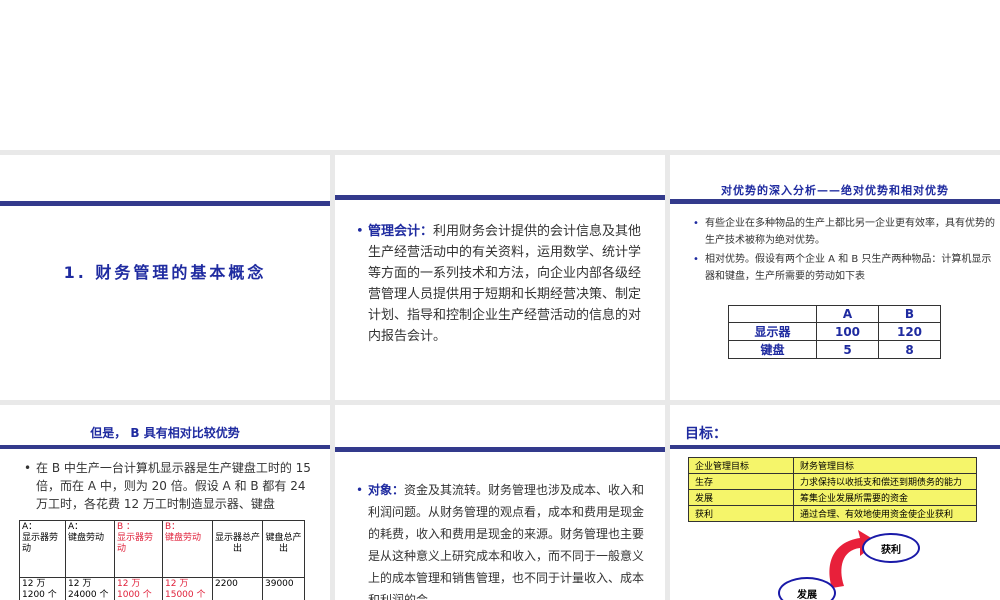 The height and width of the screenshot is (600, 1000). Describe the element at coordinates (885, 481) in the screenshot. I see `cell: 力求保持以收抵支和偿还到期债务的能力` at that location.